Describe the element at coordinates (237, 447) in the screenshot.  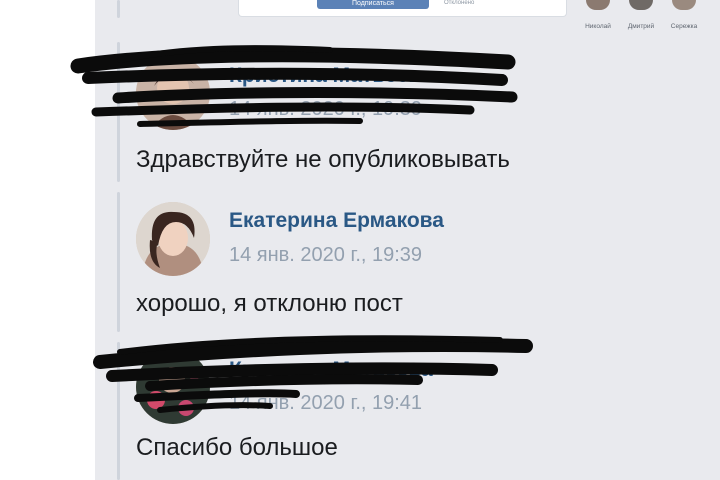
I see `comment-text: Спасибо большое` at that location.